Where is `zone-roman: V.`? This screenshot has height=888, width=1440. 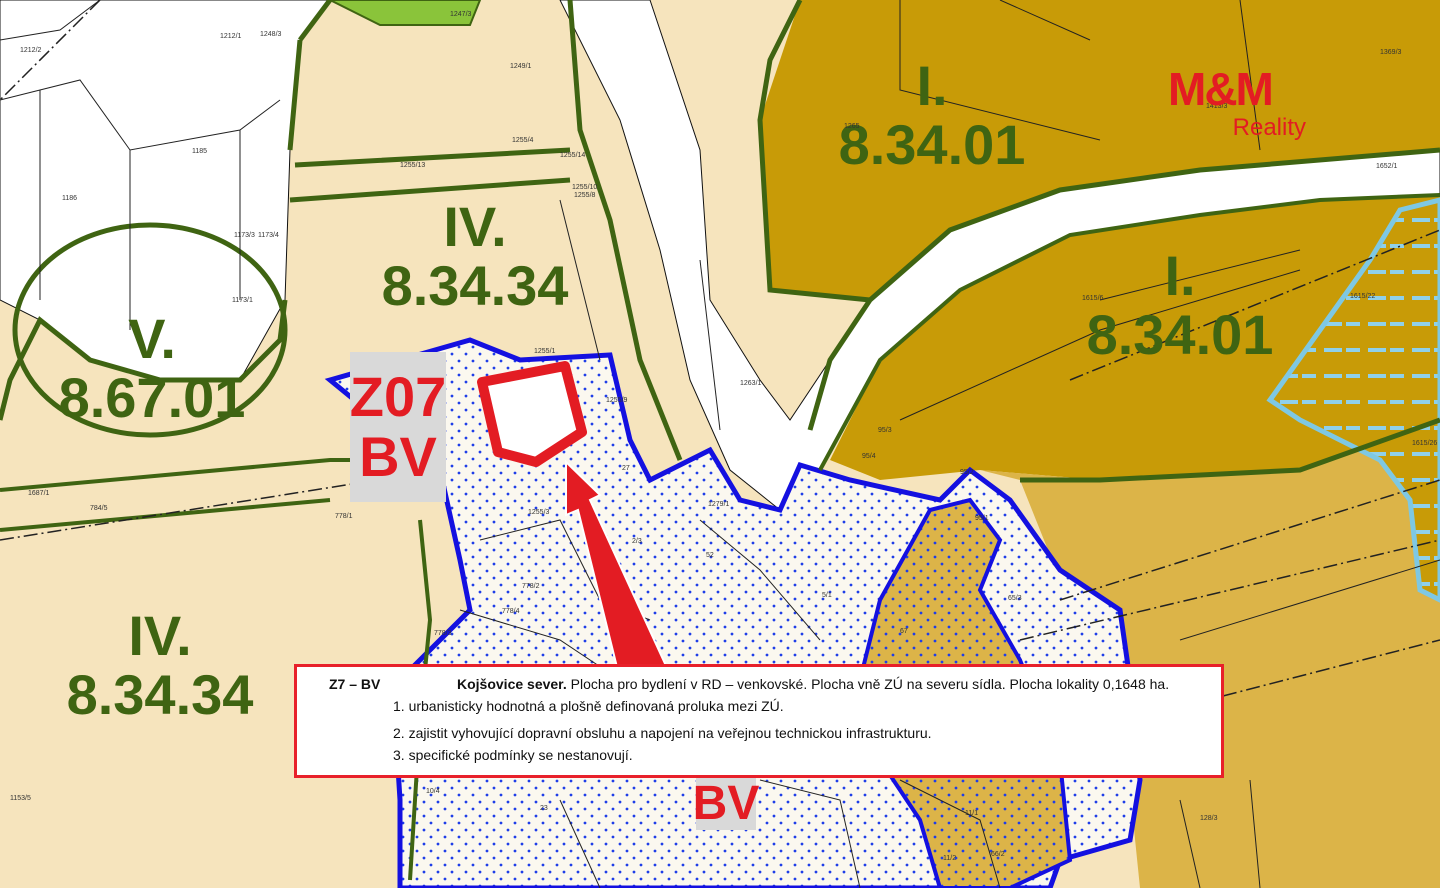
zone-roman: V. is located at coordinates (152, 338).